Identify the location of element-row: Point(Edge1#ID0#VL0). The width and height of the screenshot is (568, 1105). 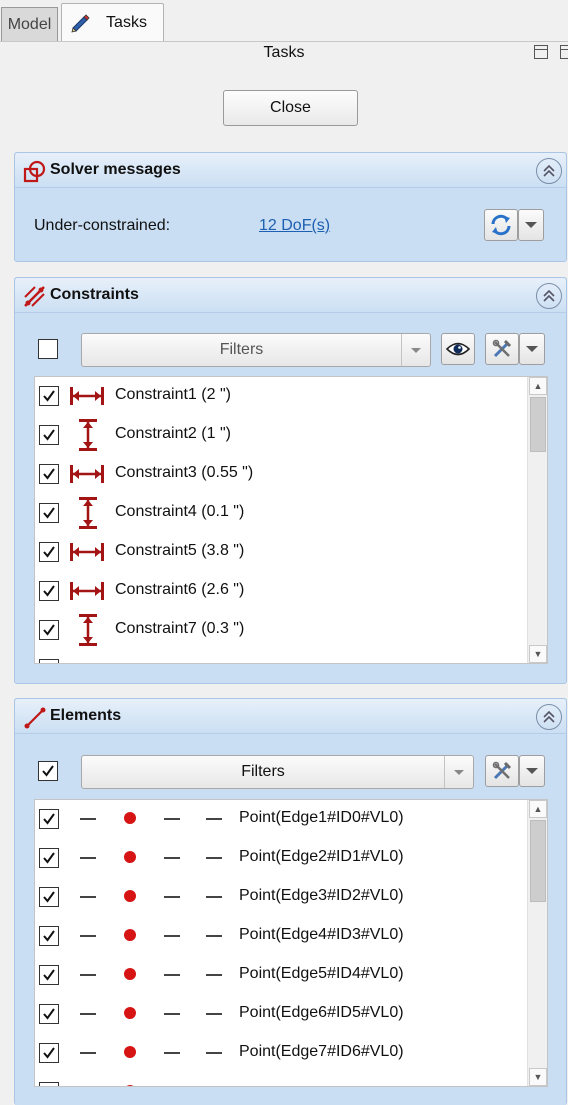
(281, 819).